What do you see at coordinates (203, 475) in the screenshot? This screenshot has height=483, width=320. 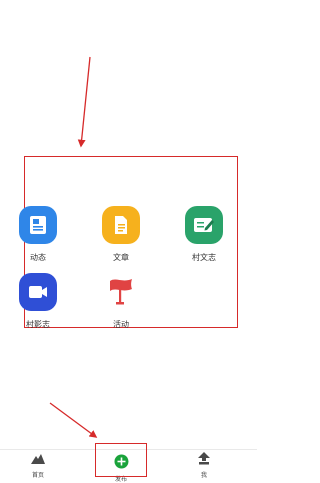 I see `tab-label: 我` at bounding box center [203, 475].